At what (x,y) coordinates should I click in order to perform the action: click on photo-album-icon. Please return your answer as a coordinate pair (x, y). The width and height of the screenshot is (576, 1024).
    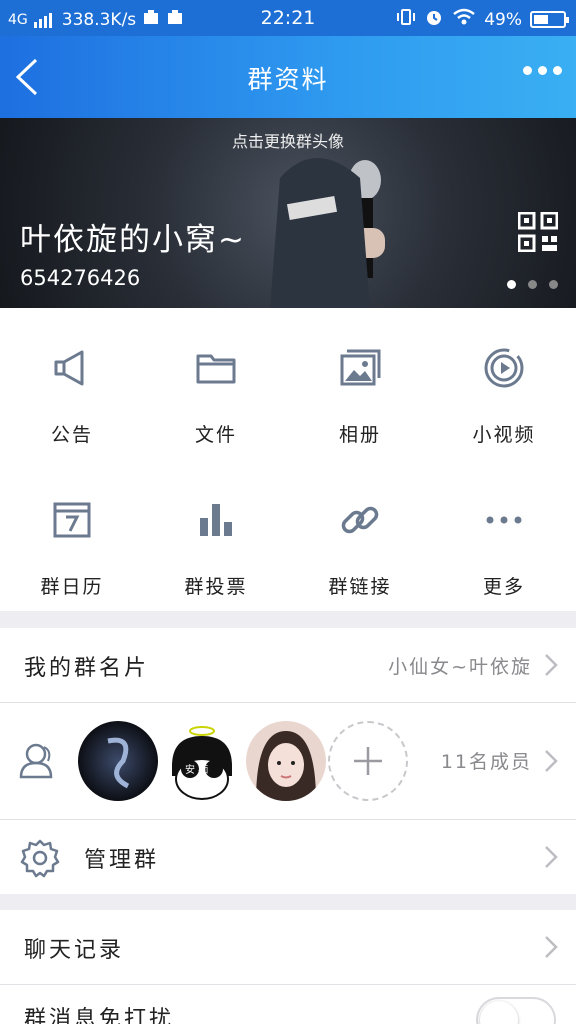
    Looking at the image, I should click on (360, 367).